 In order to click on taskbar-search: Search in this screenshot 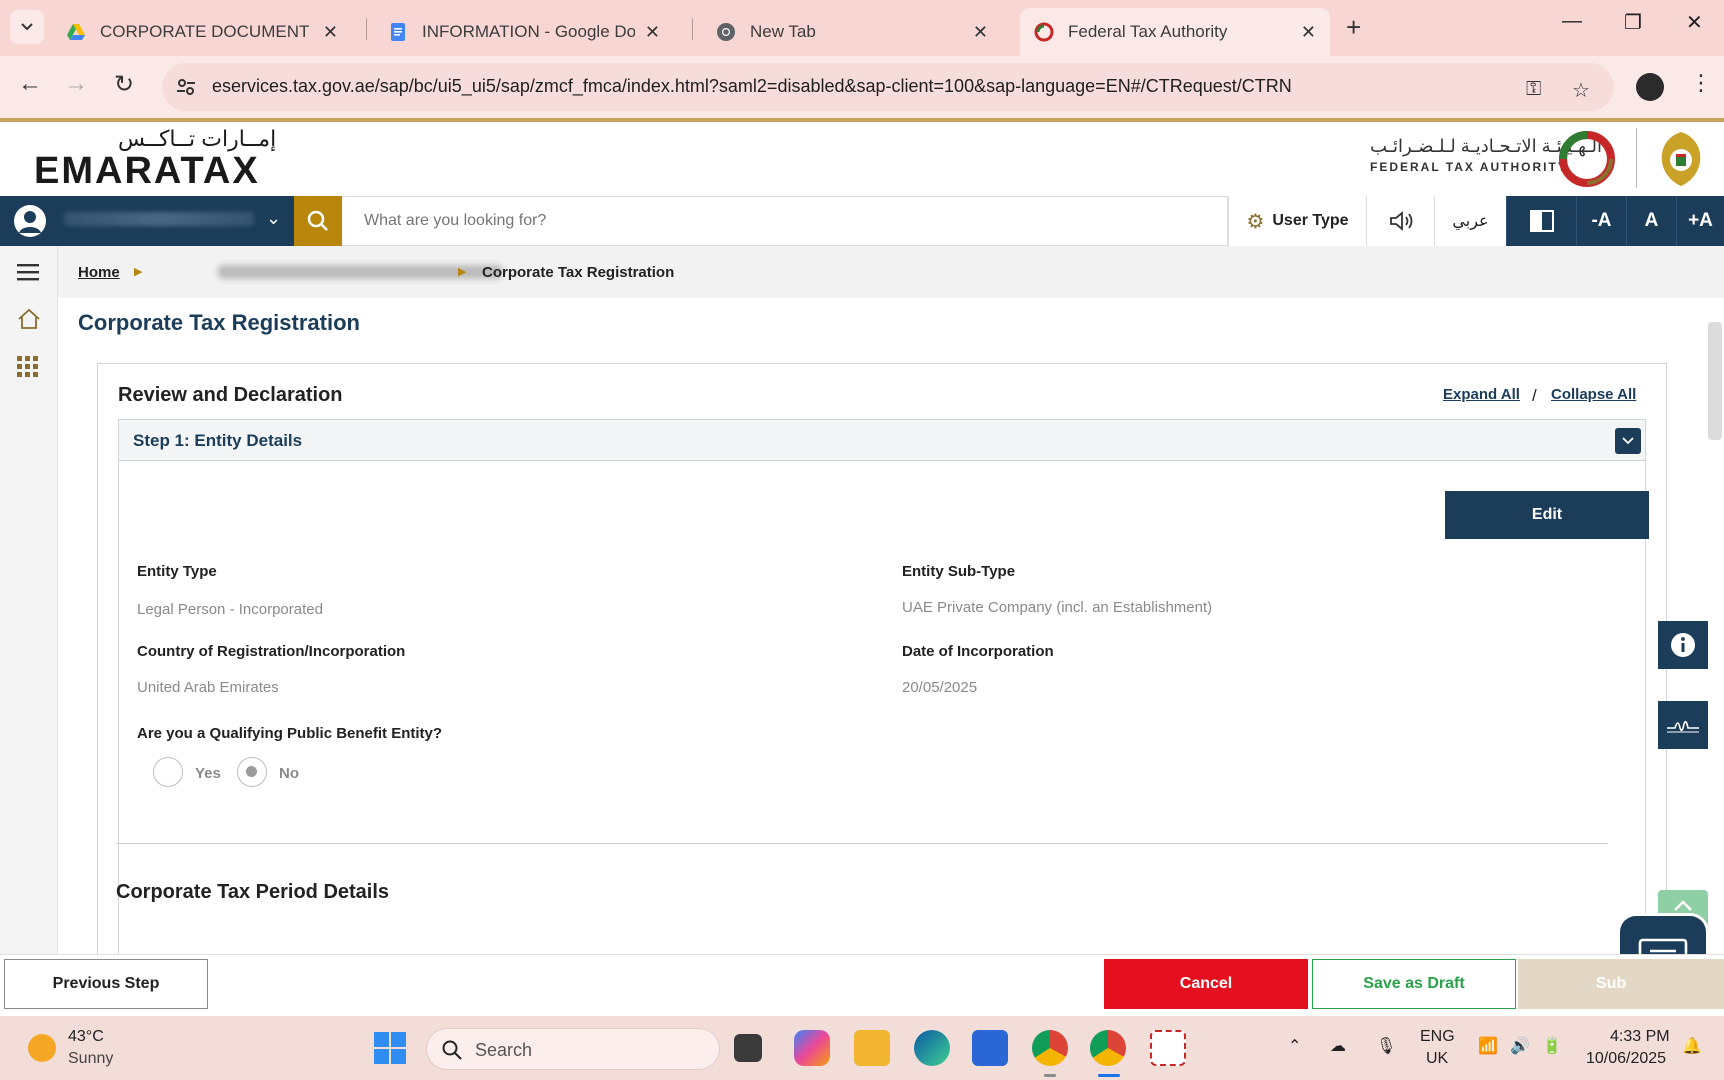, I will do `click(573, 1049)`.